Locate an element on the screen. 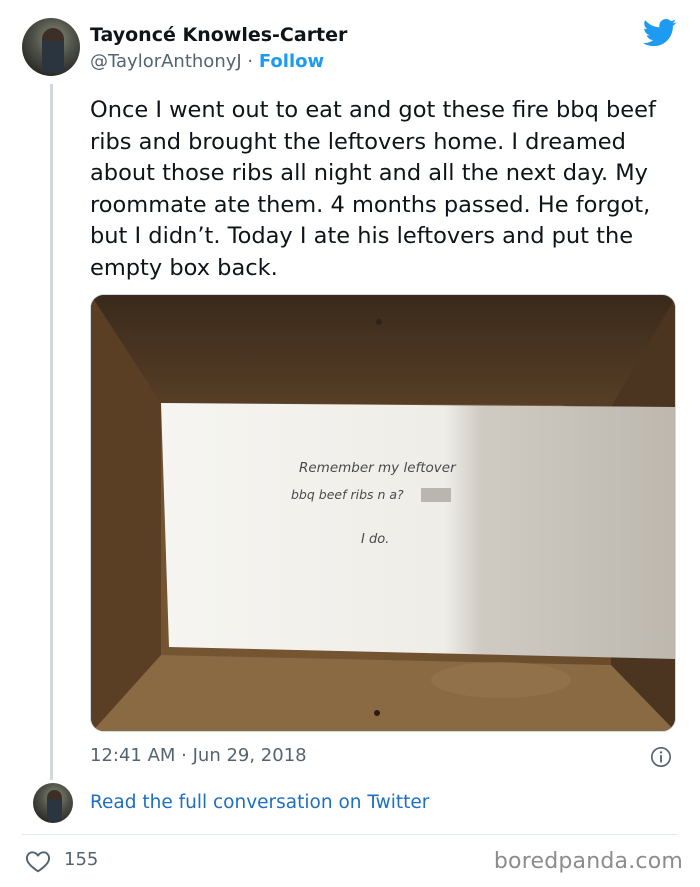  note-line-3: I do. is located at coordinates (375, 539).